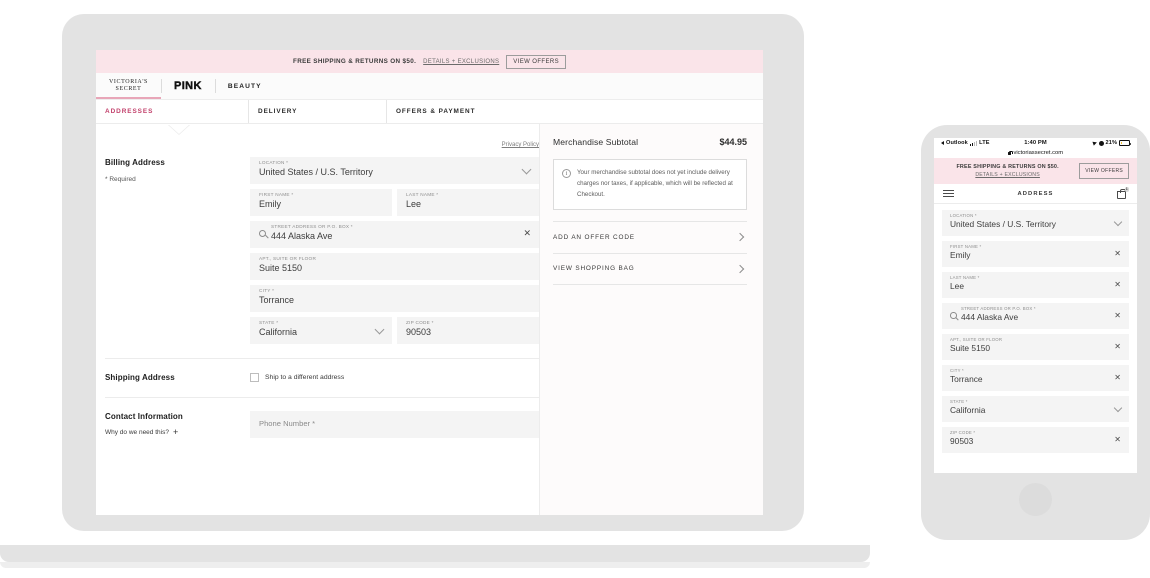 This screenshot has height=578, width=1150. I want to click on first-name-field-label: FIRST NAME *, so click(276, 194).